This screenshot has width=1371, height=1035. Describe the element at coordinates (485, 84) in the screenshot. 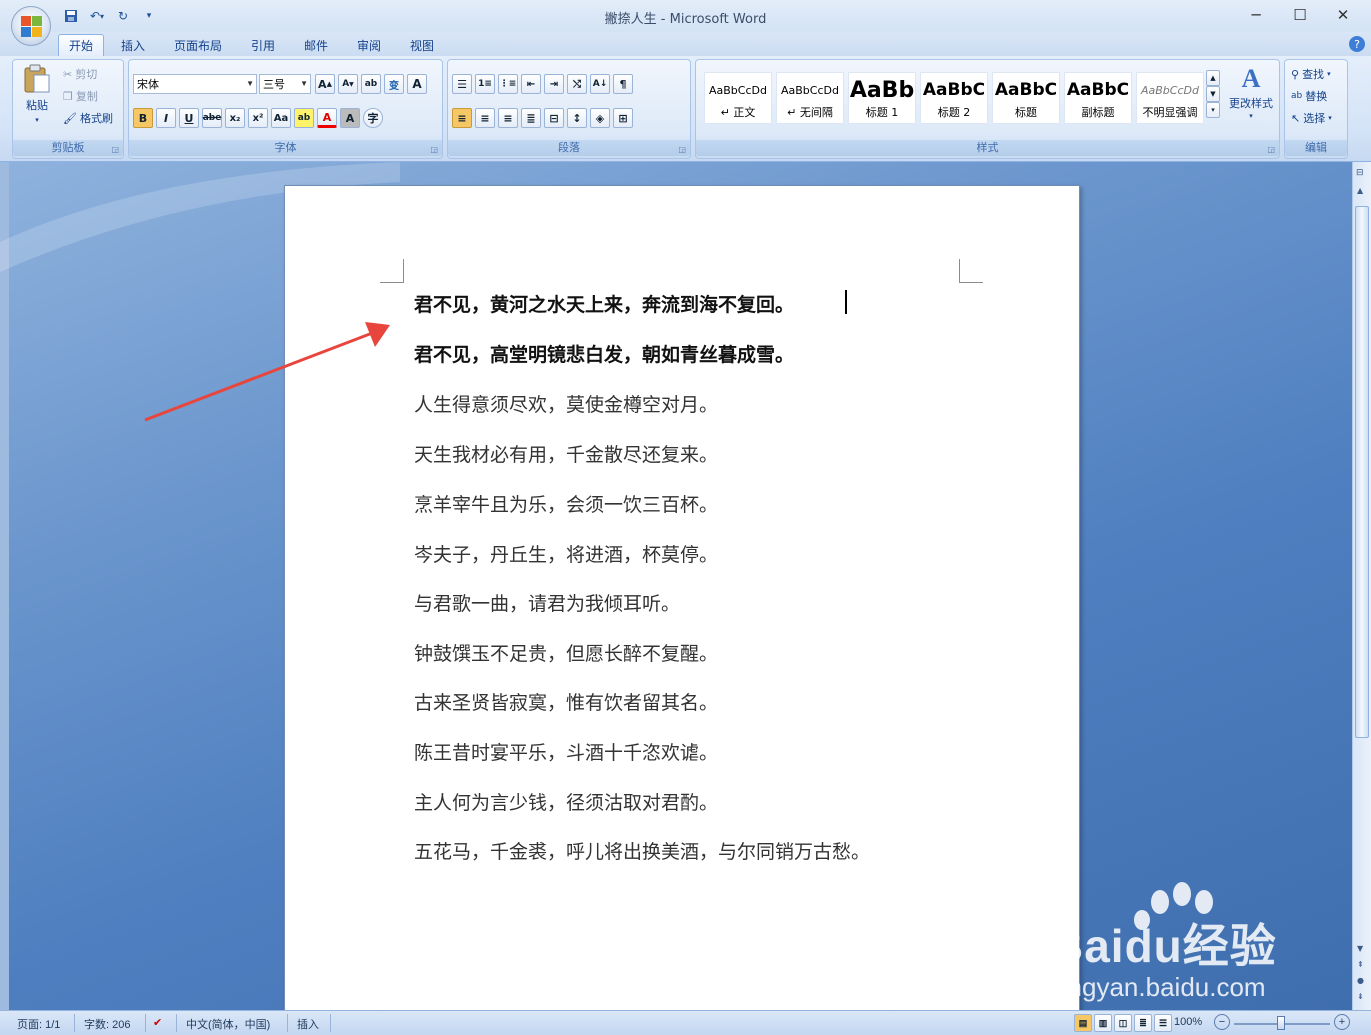

I see `numbering-icon: 1≡` at that location.